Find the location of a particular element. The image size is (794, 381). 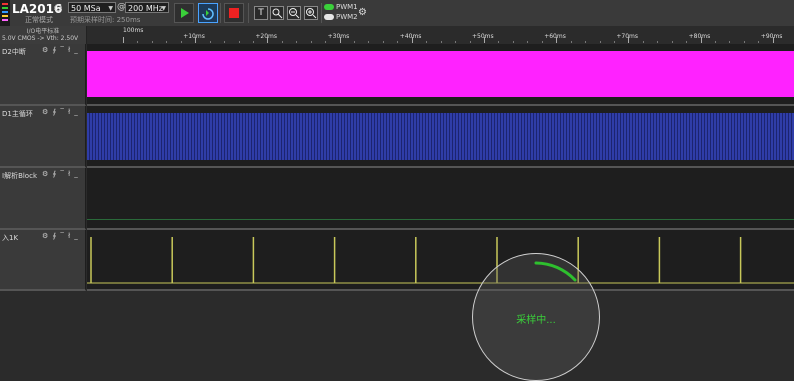

zoom-fit-icon is located at coordinates (277, 13).